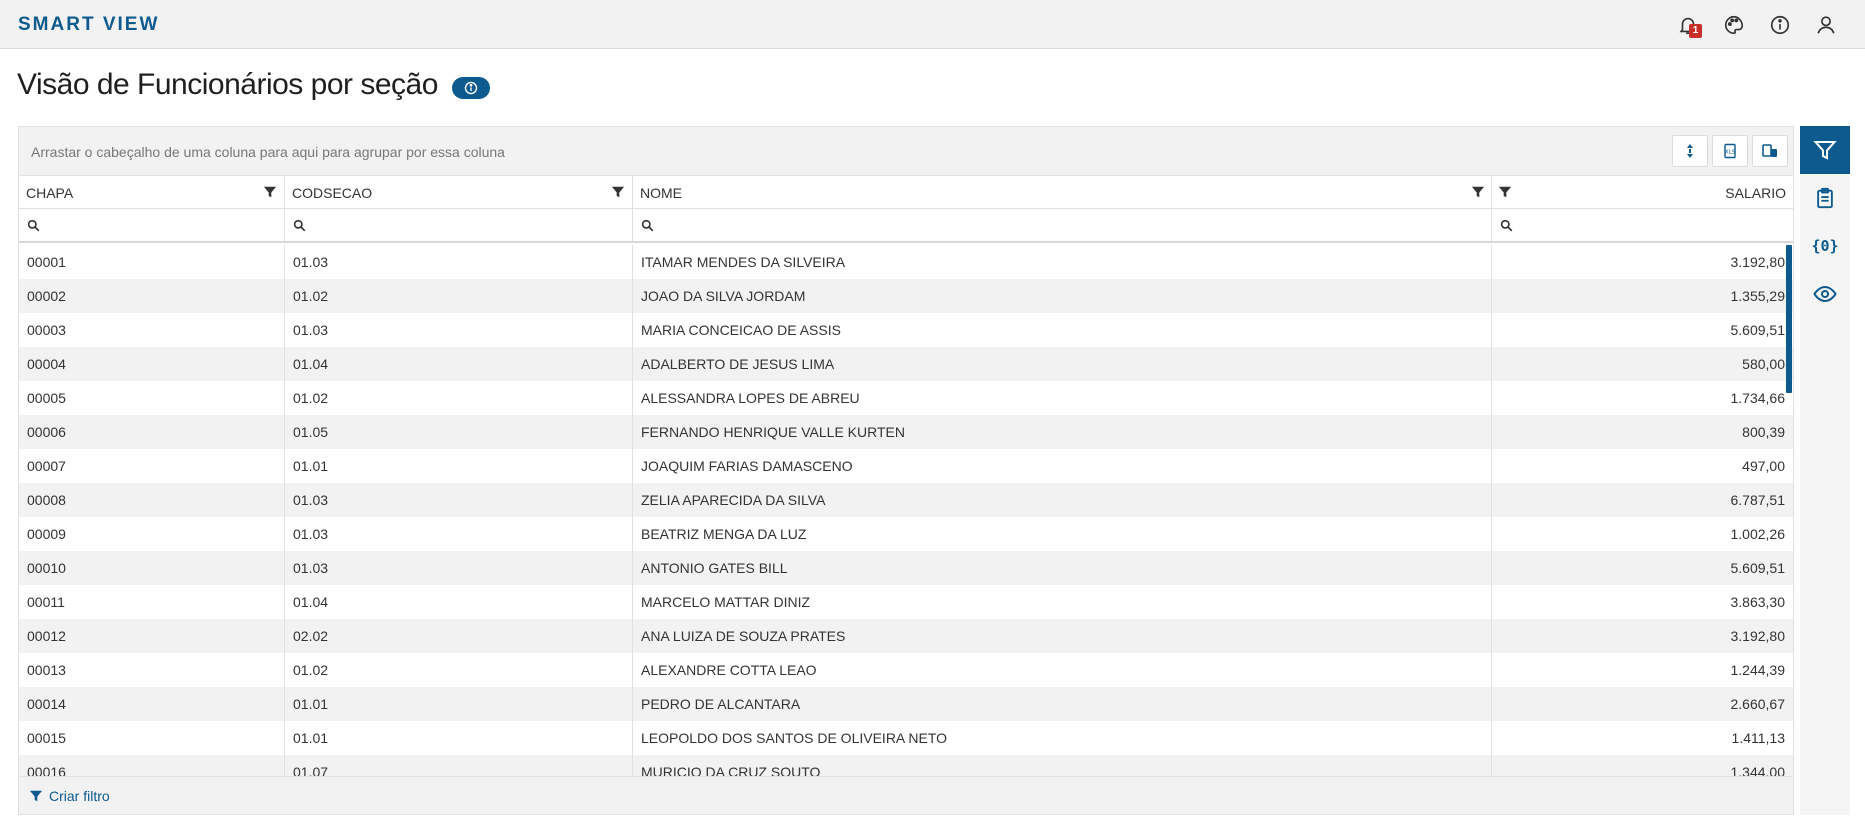  Describe the element at coordinates (1062, 262) in the screenshot. I see `cell-nome: ITAMAR MENDES DA SILVEIRA` at that location.